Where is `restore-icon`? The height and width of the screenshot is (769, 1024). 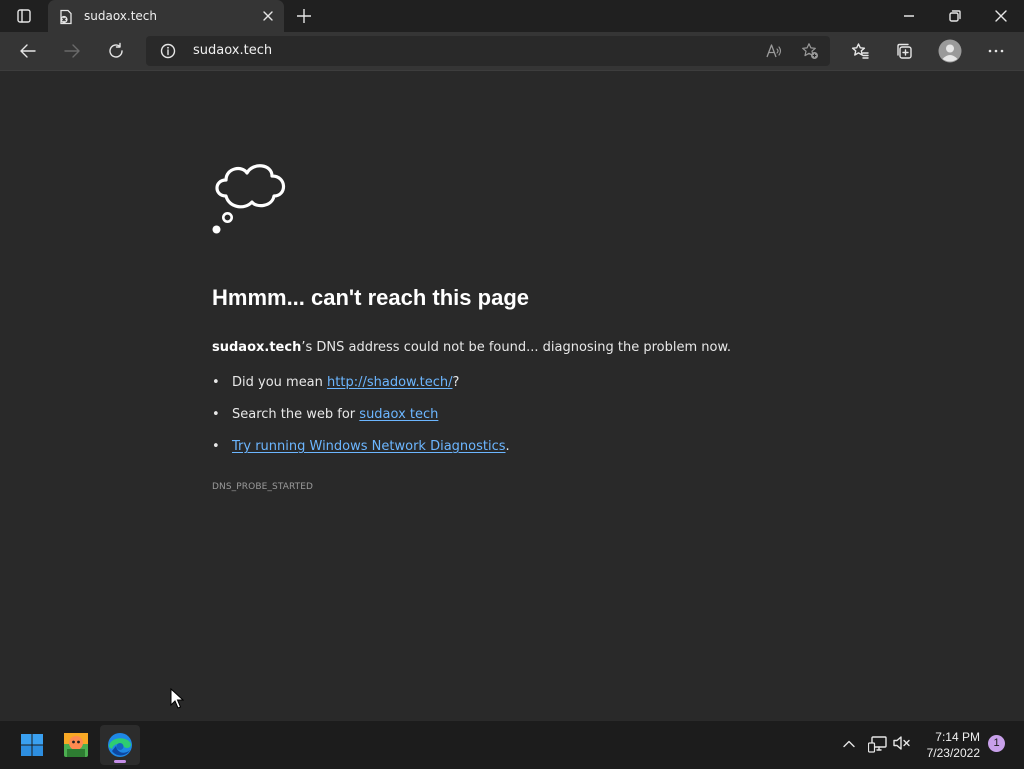
restore-icon is located at coordinates (955, 16).